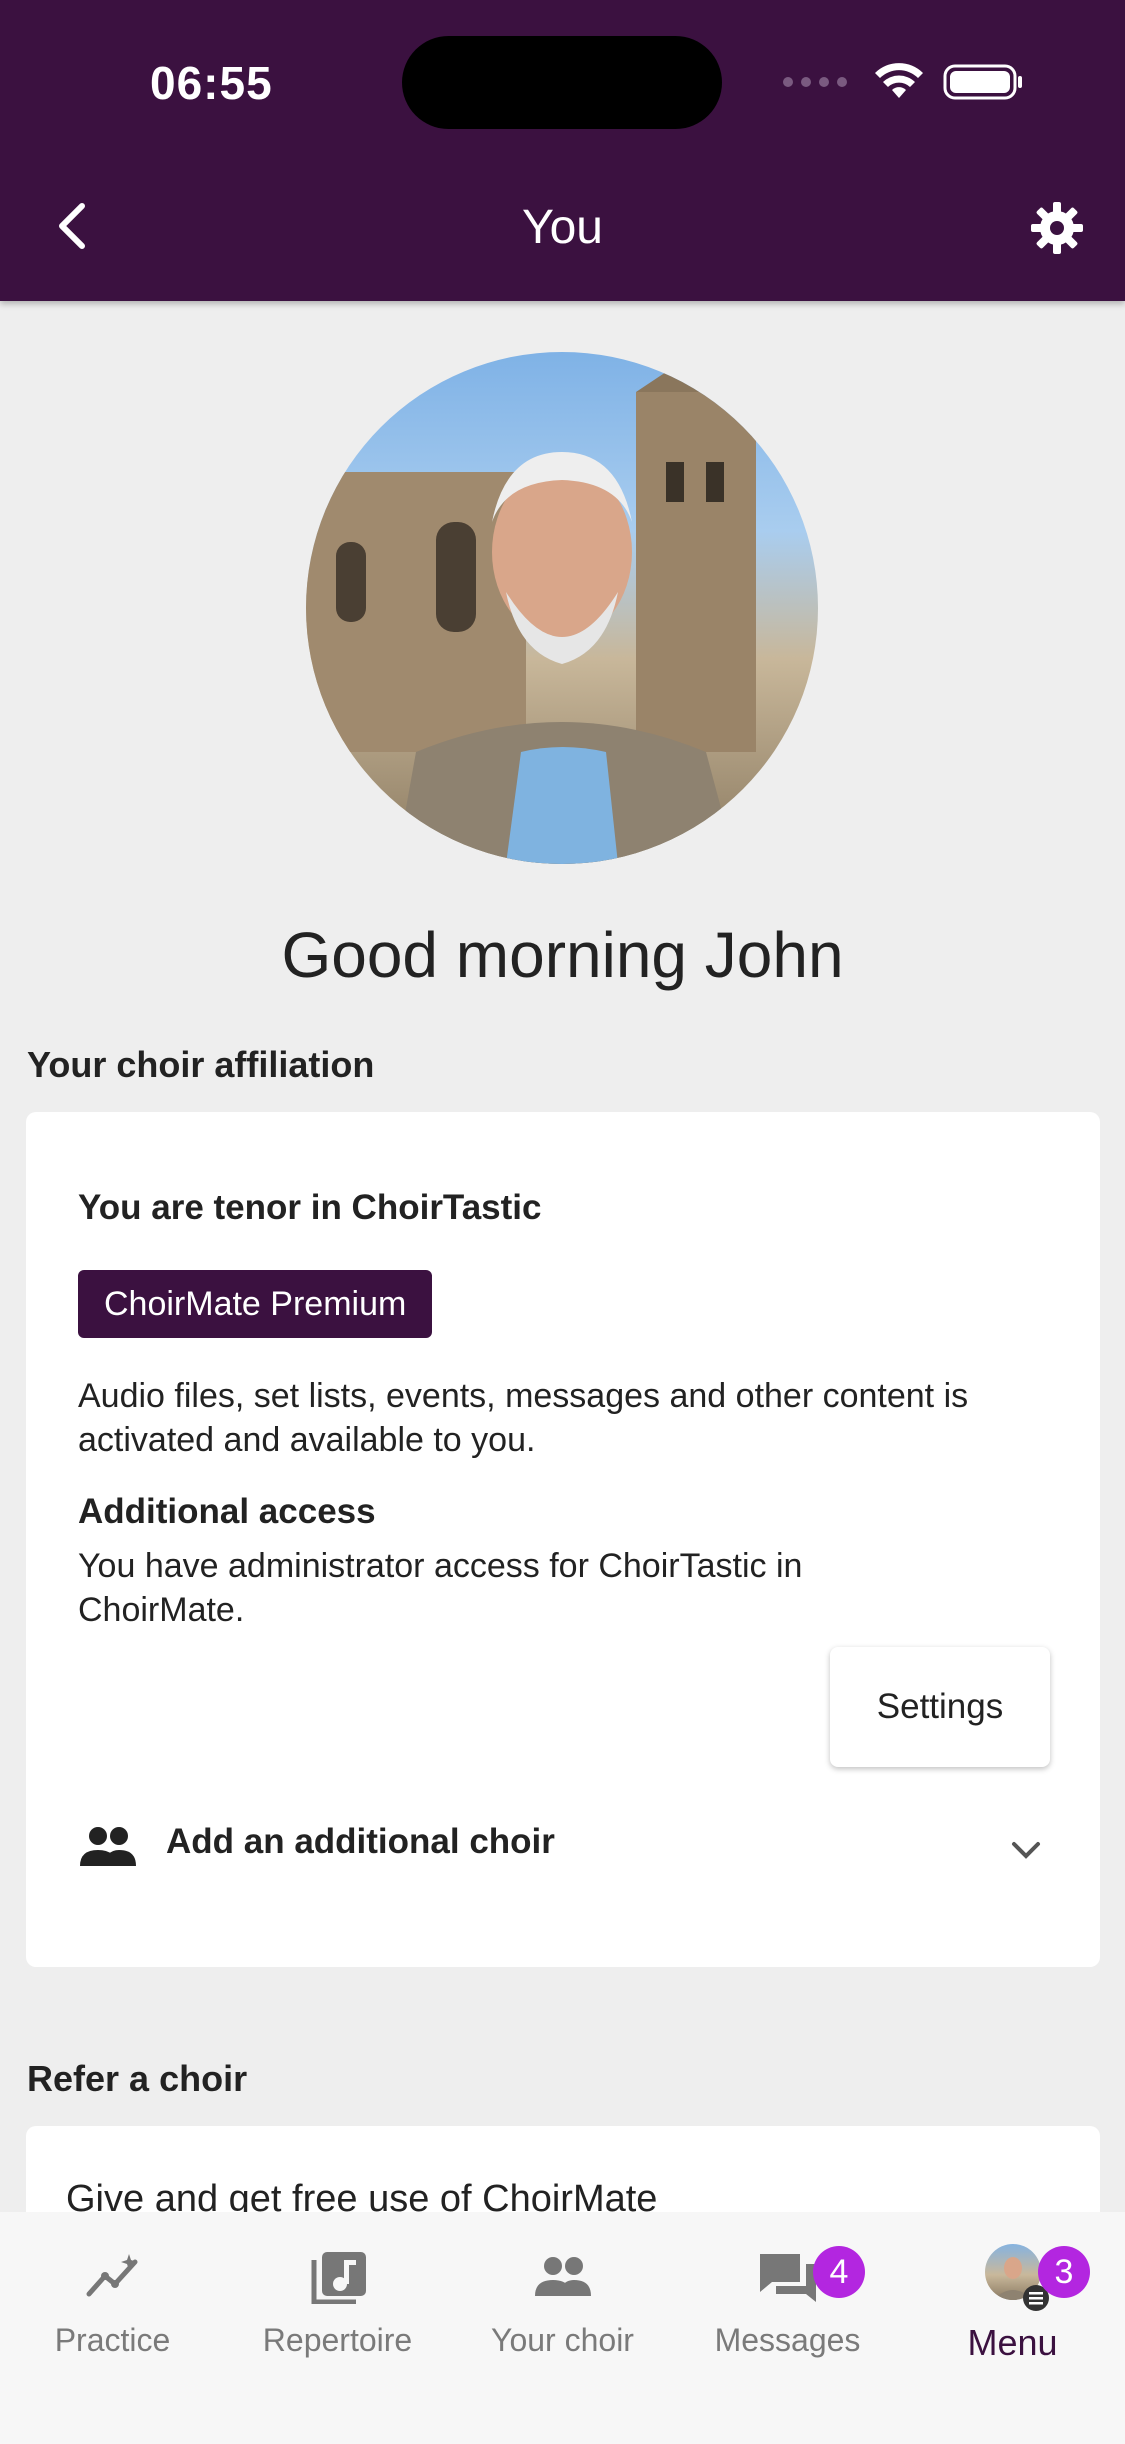 The image size is (1125, 2444). Describe the element at coordinates (1064, 2272) in the screenshot. I see `menu-badge: 3` at that location.